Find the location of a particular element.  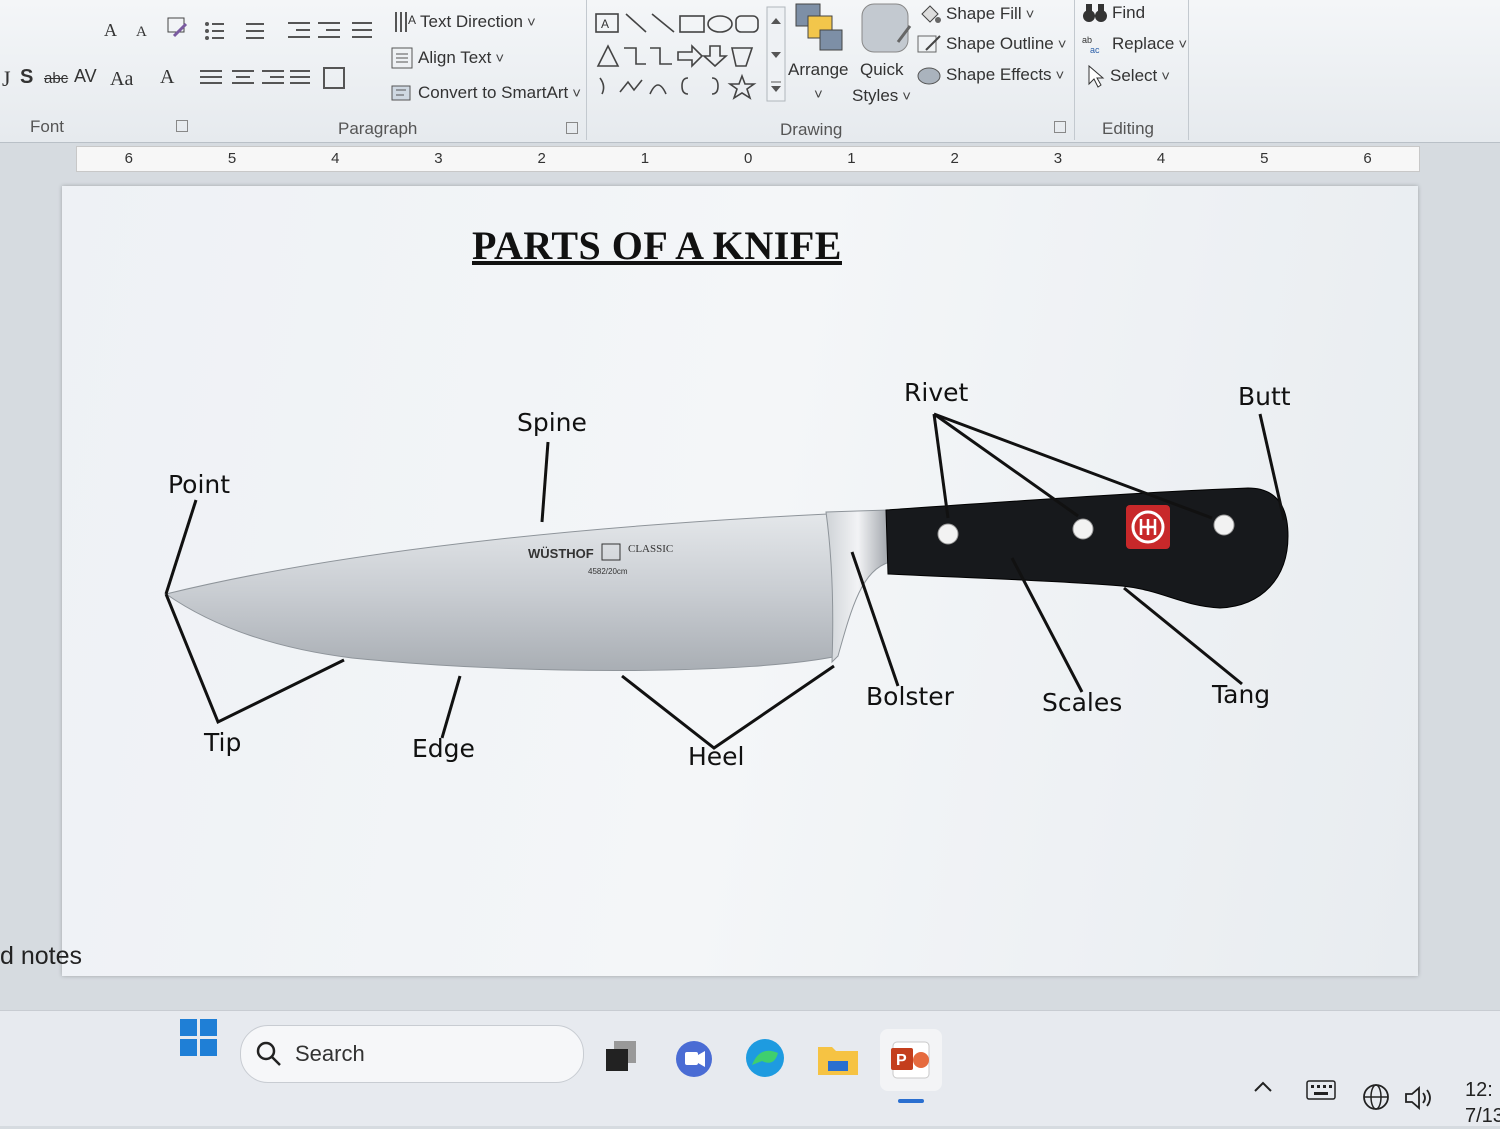

powerpoint-icon: P is located at coordinates (910, 1060).